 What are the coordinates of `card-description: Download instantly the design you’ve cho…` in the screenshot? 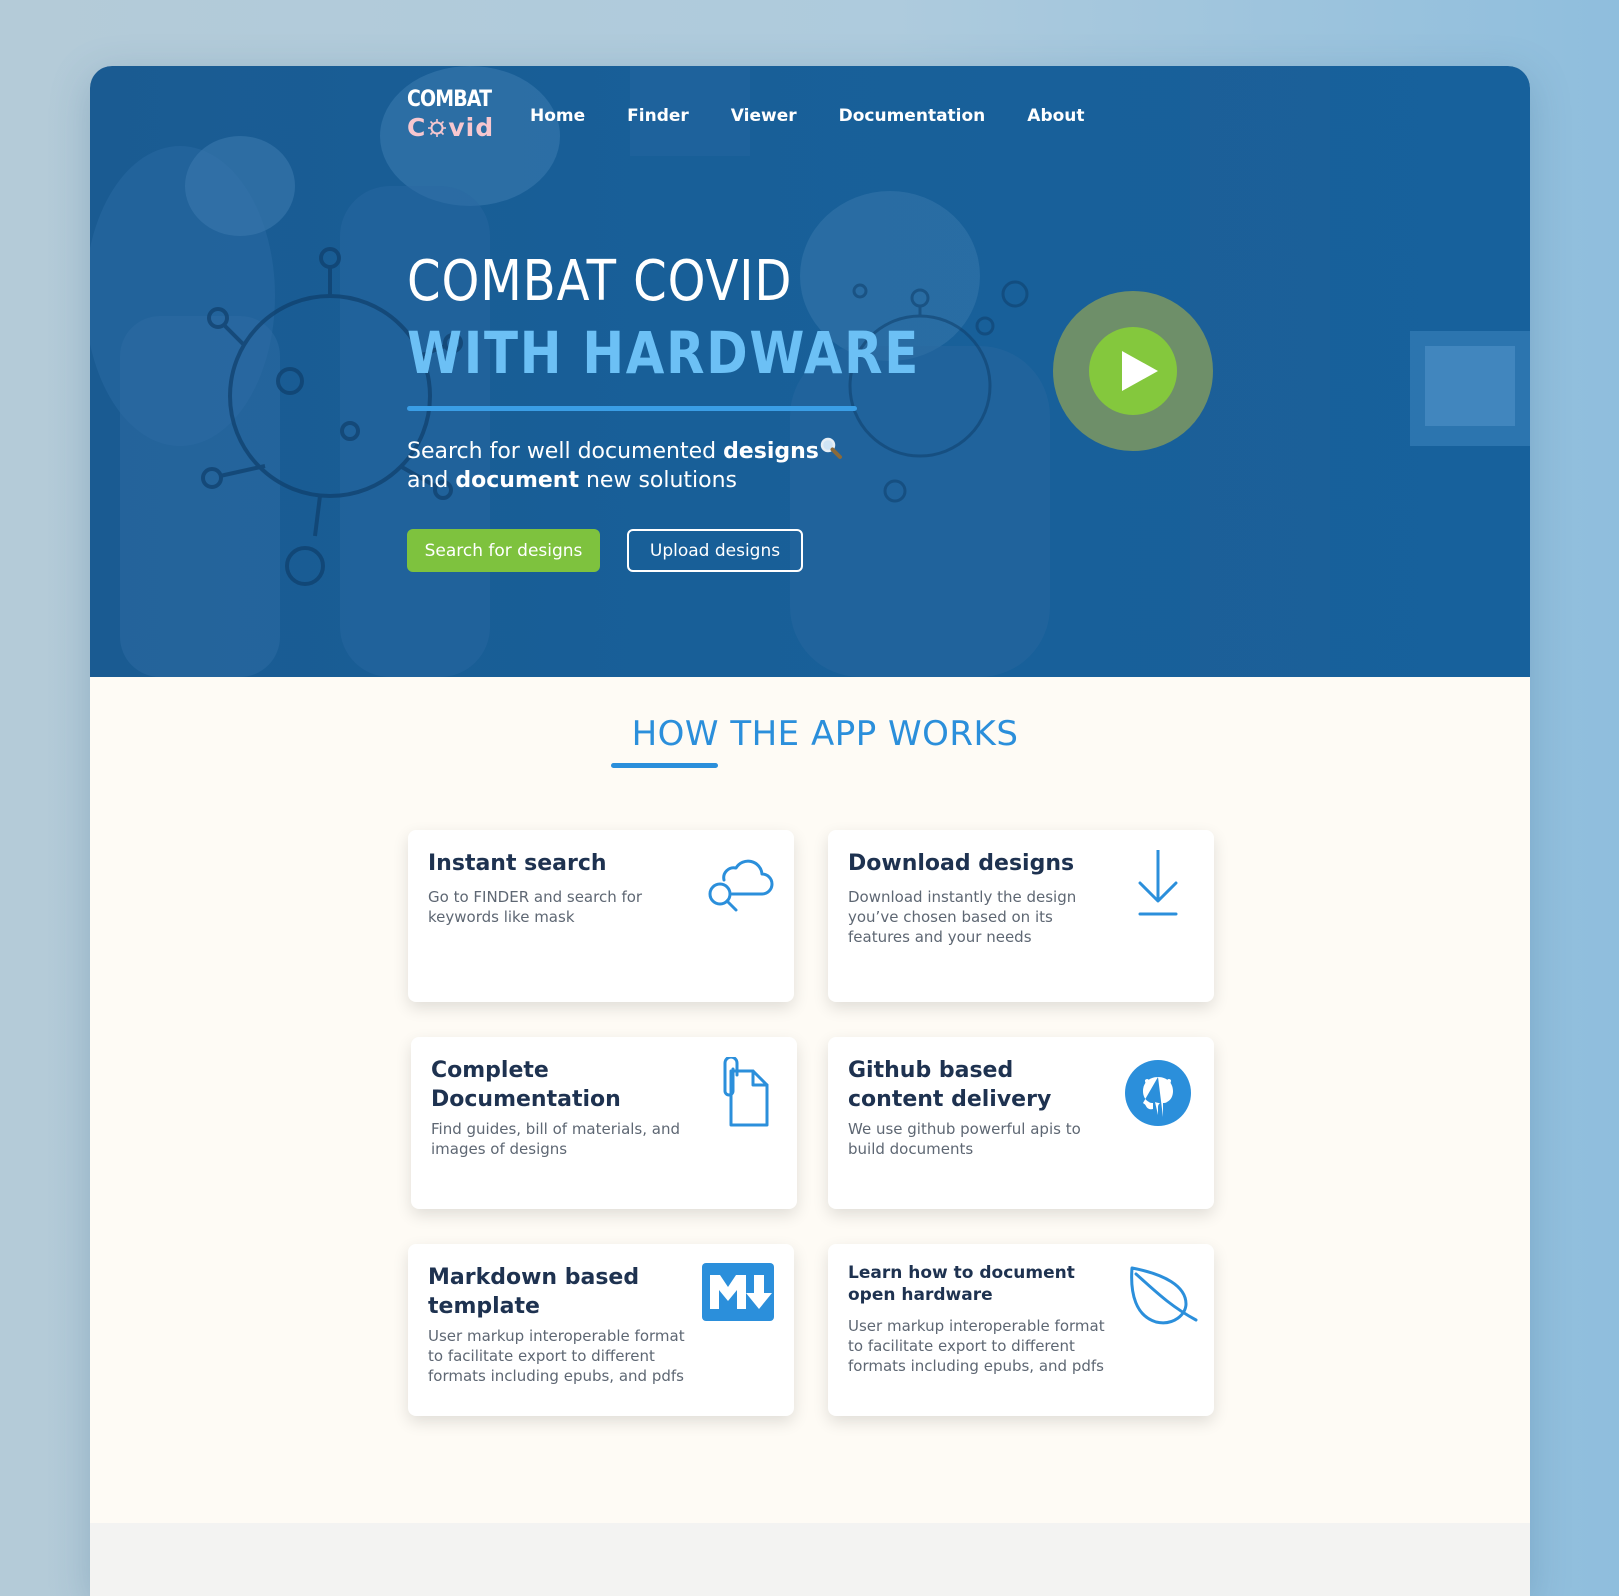 It's located at (962, 917).